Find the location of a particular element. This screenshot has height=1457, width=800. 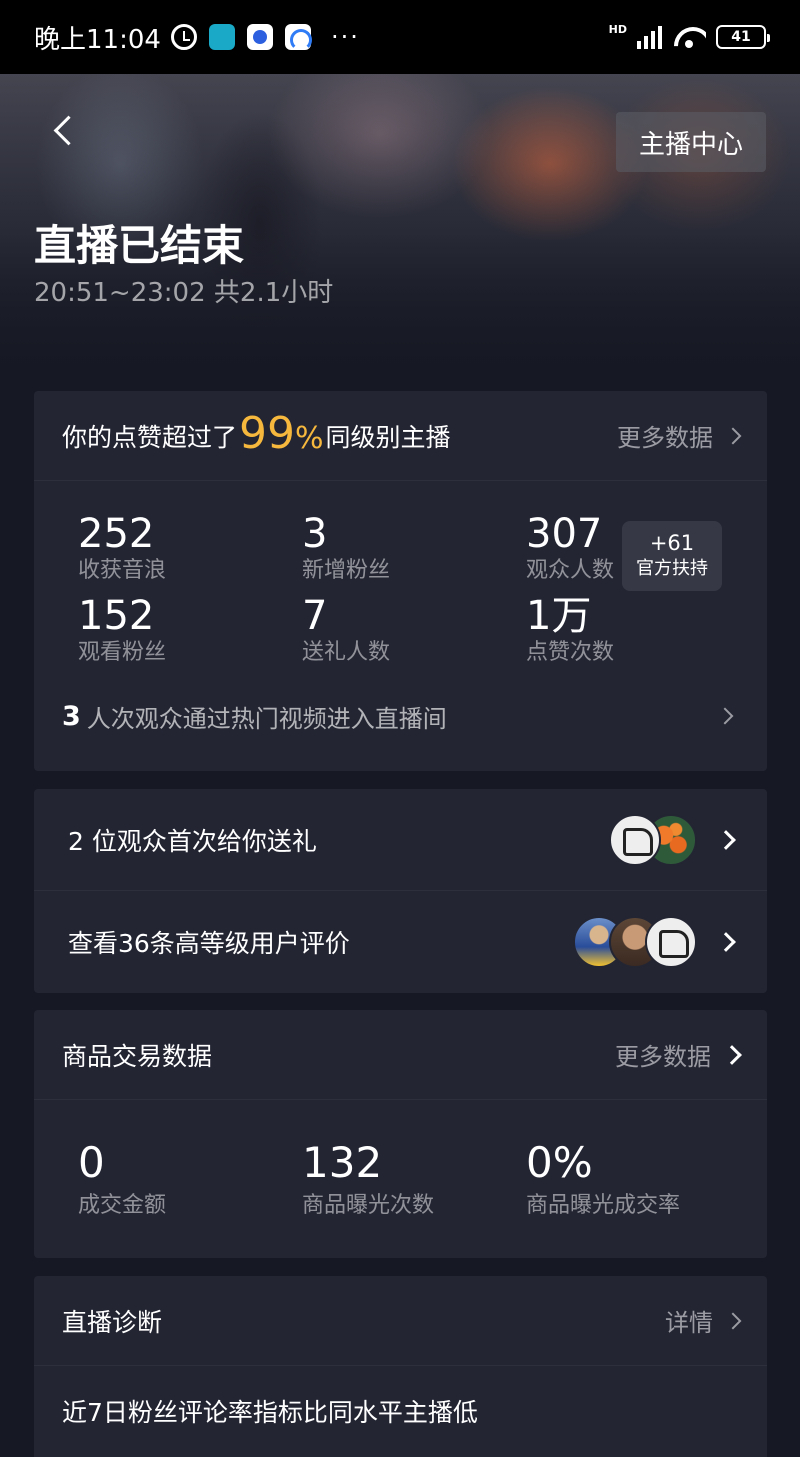

back-arrow-icon is located at coordinates (66, 132).